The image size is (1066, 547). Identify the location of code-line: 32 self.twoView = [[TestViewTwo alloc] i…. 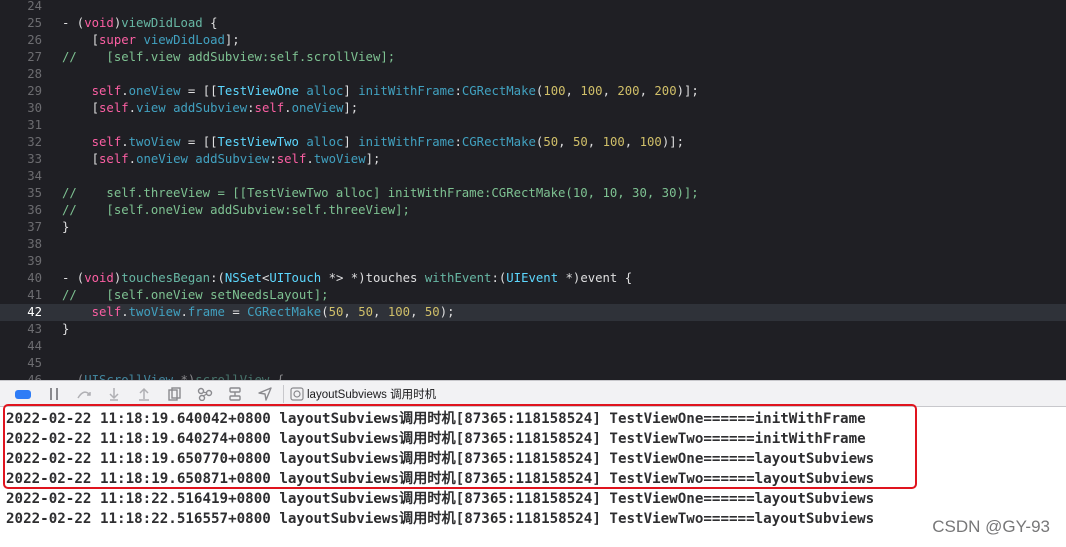
(533, 142).